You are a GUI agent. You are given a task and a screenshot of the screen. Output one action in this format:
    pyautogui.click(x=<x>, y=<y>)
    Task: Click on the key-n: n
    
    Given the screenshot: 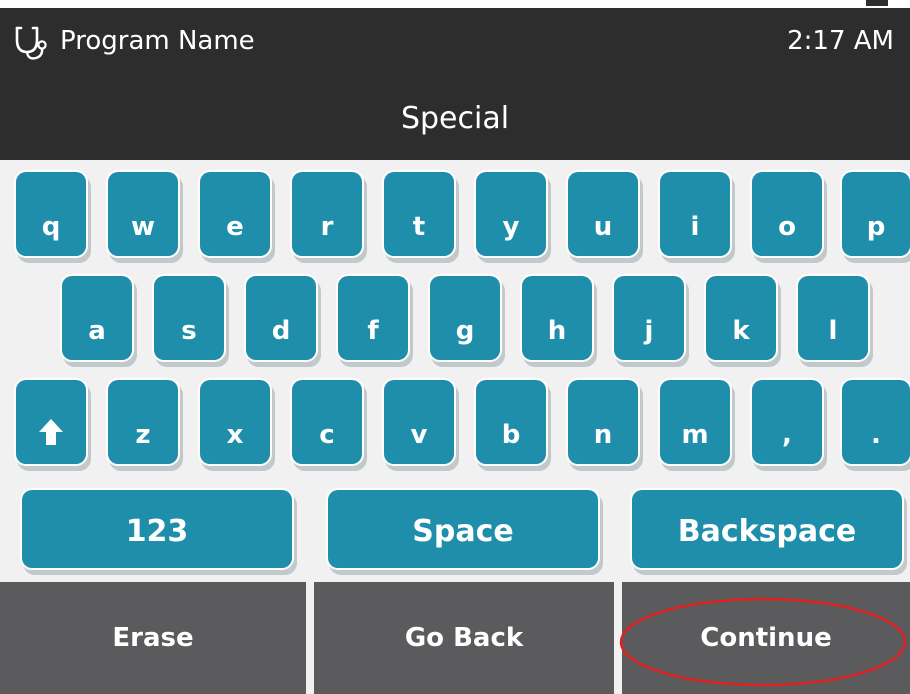 What is the action you would take?
    pyautogui.click(x=603, y=422)
    